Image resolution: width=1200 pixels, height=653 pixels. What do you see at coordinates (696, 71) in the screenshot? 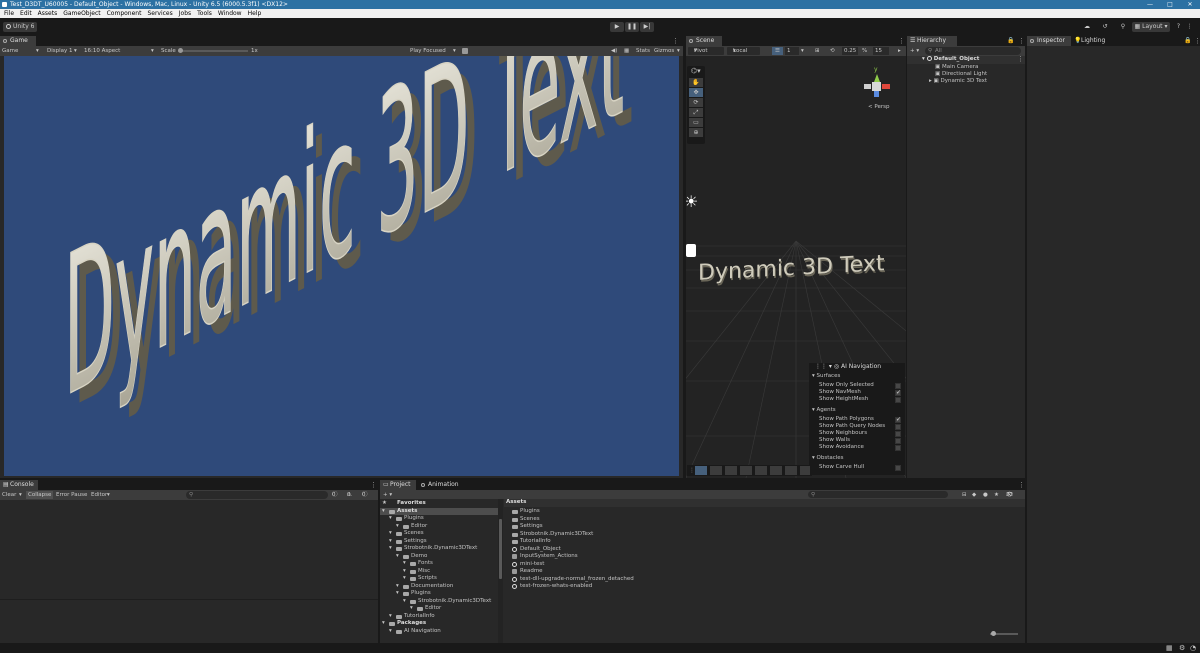
I see `view-options-icon: ⌬▾` at bounding box center [696, 71].